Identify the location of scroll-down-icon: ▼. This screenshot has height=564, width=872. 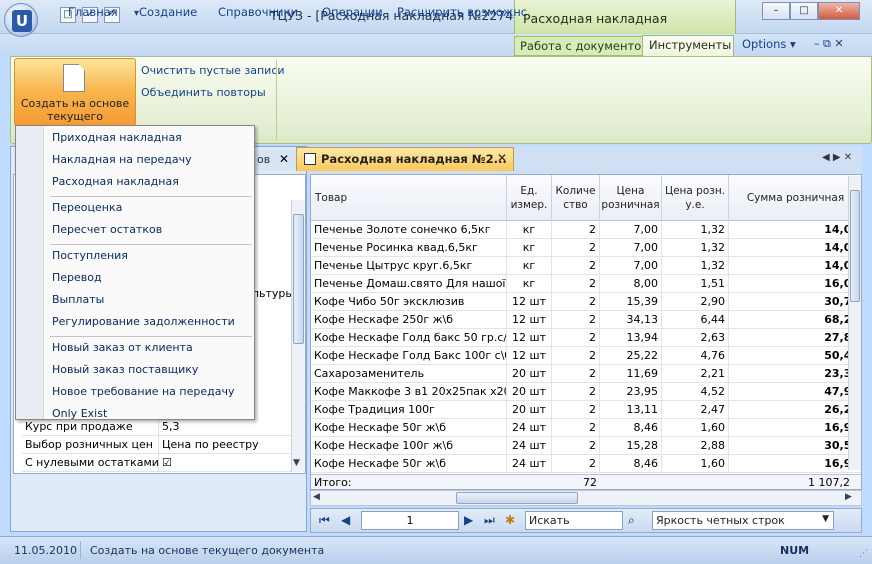
(296, 463).